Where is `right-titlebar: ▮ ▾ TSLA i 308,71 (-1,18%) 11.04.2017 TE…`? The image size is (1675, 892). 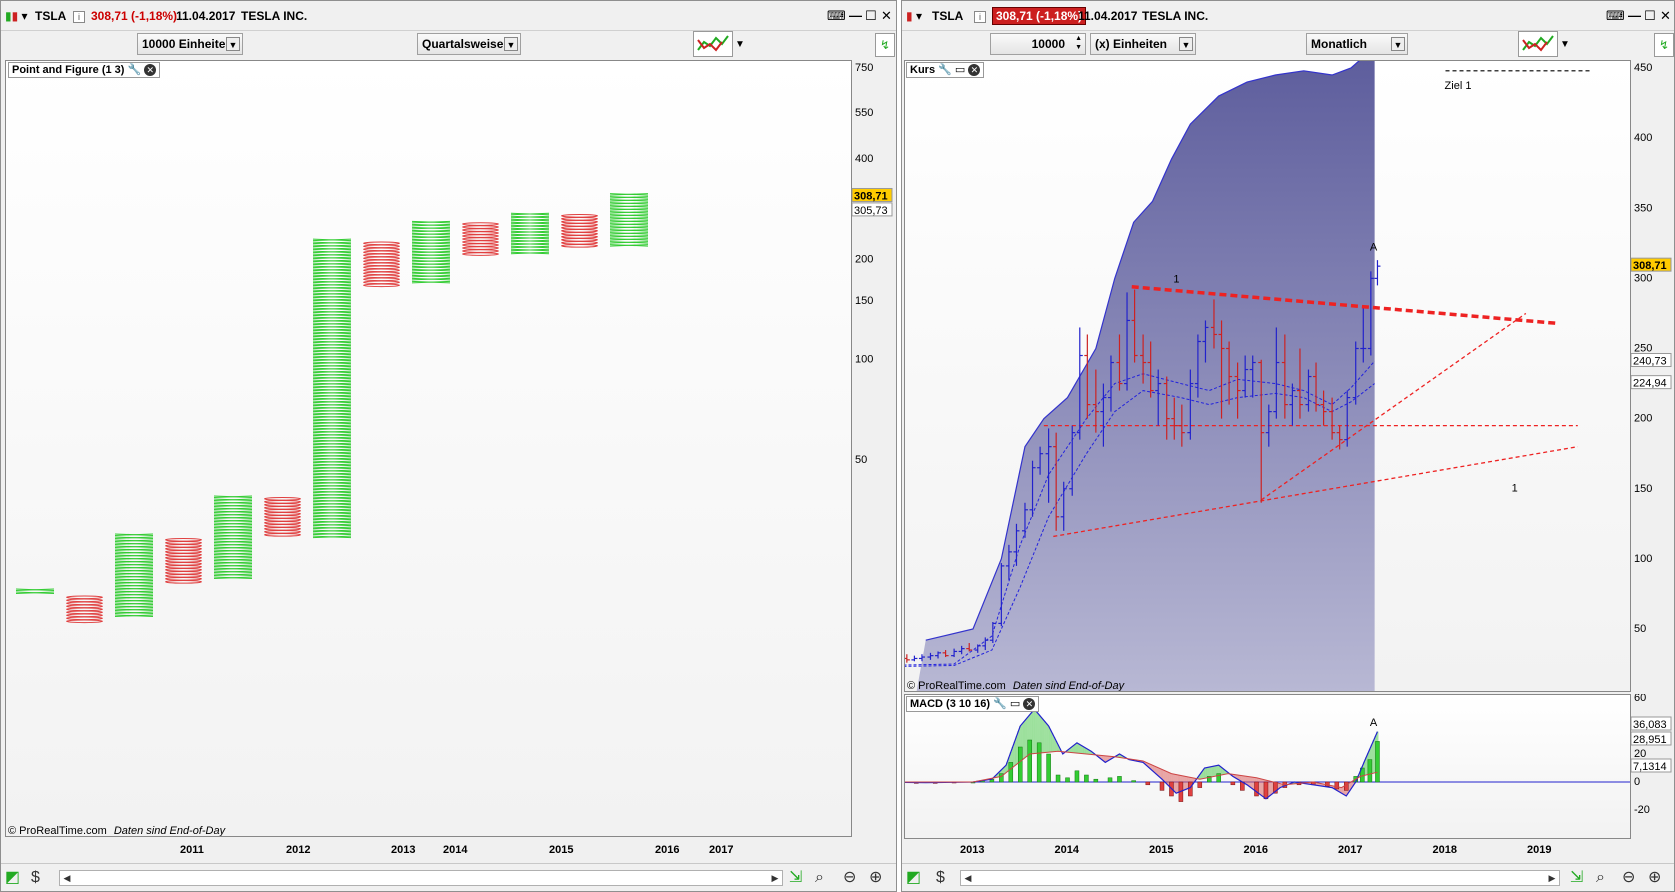 right-titlebar: ▮ ▾ TSLA i 308,71 (-1,18%) 11.04.2017 TE… is located at coordinates (1288, 16).